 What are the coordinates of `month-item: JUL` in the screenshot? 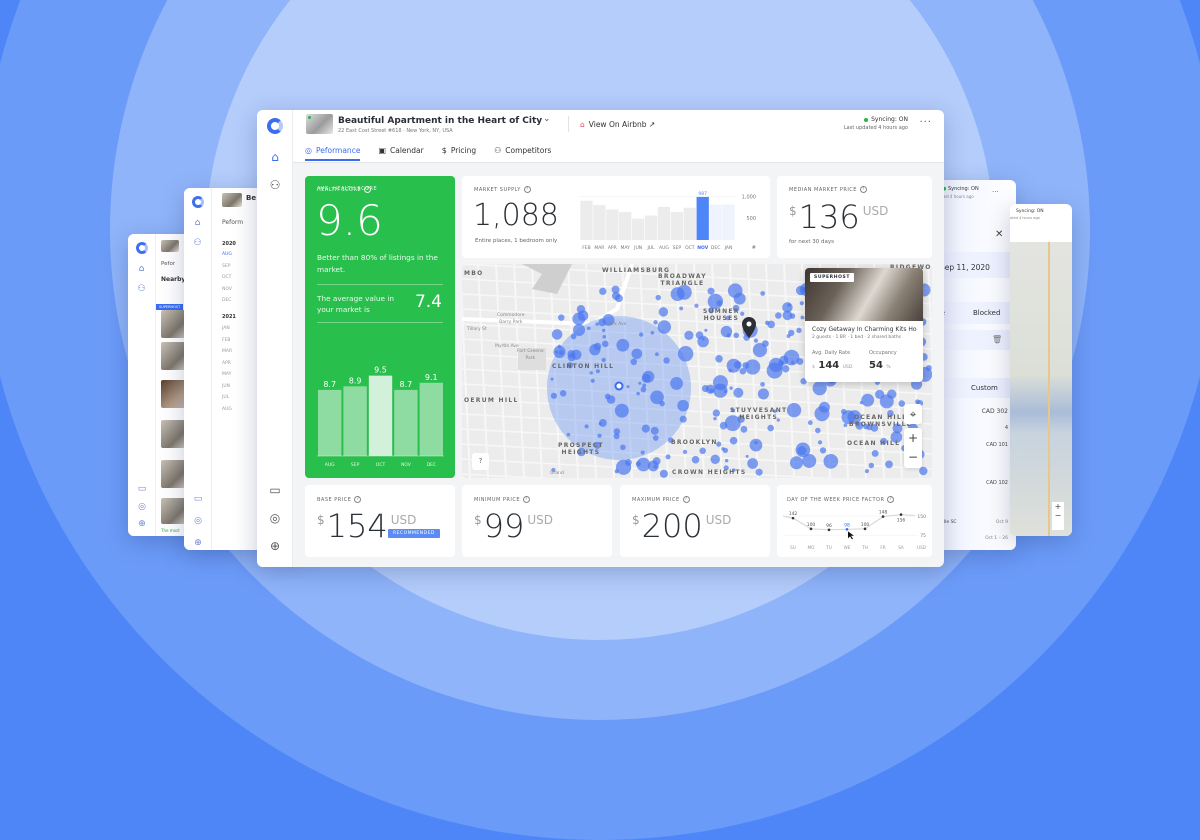 It's located at (227, 401).